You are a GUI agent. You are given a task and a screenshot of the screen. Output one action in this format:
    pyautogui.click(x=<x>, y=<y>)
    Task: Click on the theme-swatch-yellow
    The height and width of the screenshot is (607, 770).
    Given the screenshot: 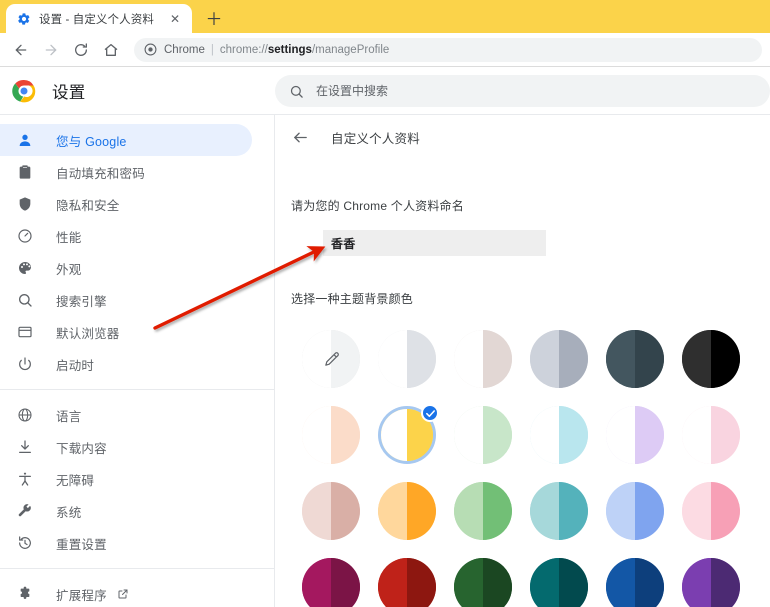 What is the action you would take?
    pyautogui.click(x=408, y=434)
    